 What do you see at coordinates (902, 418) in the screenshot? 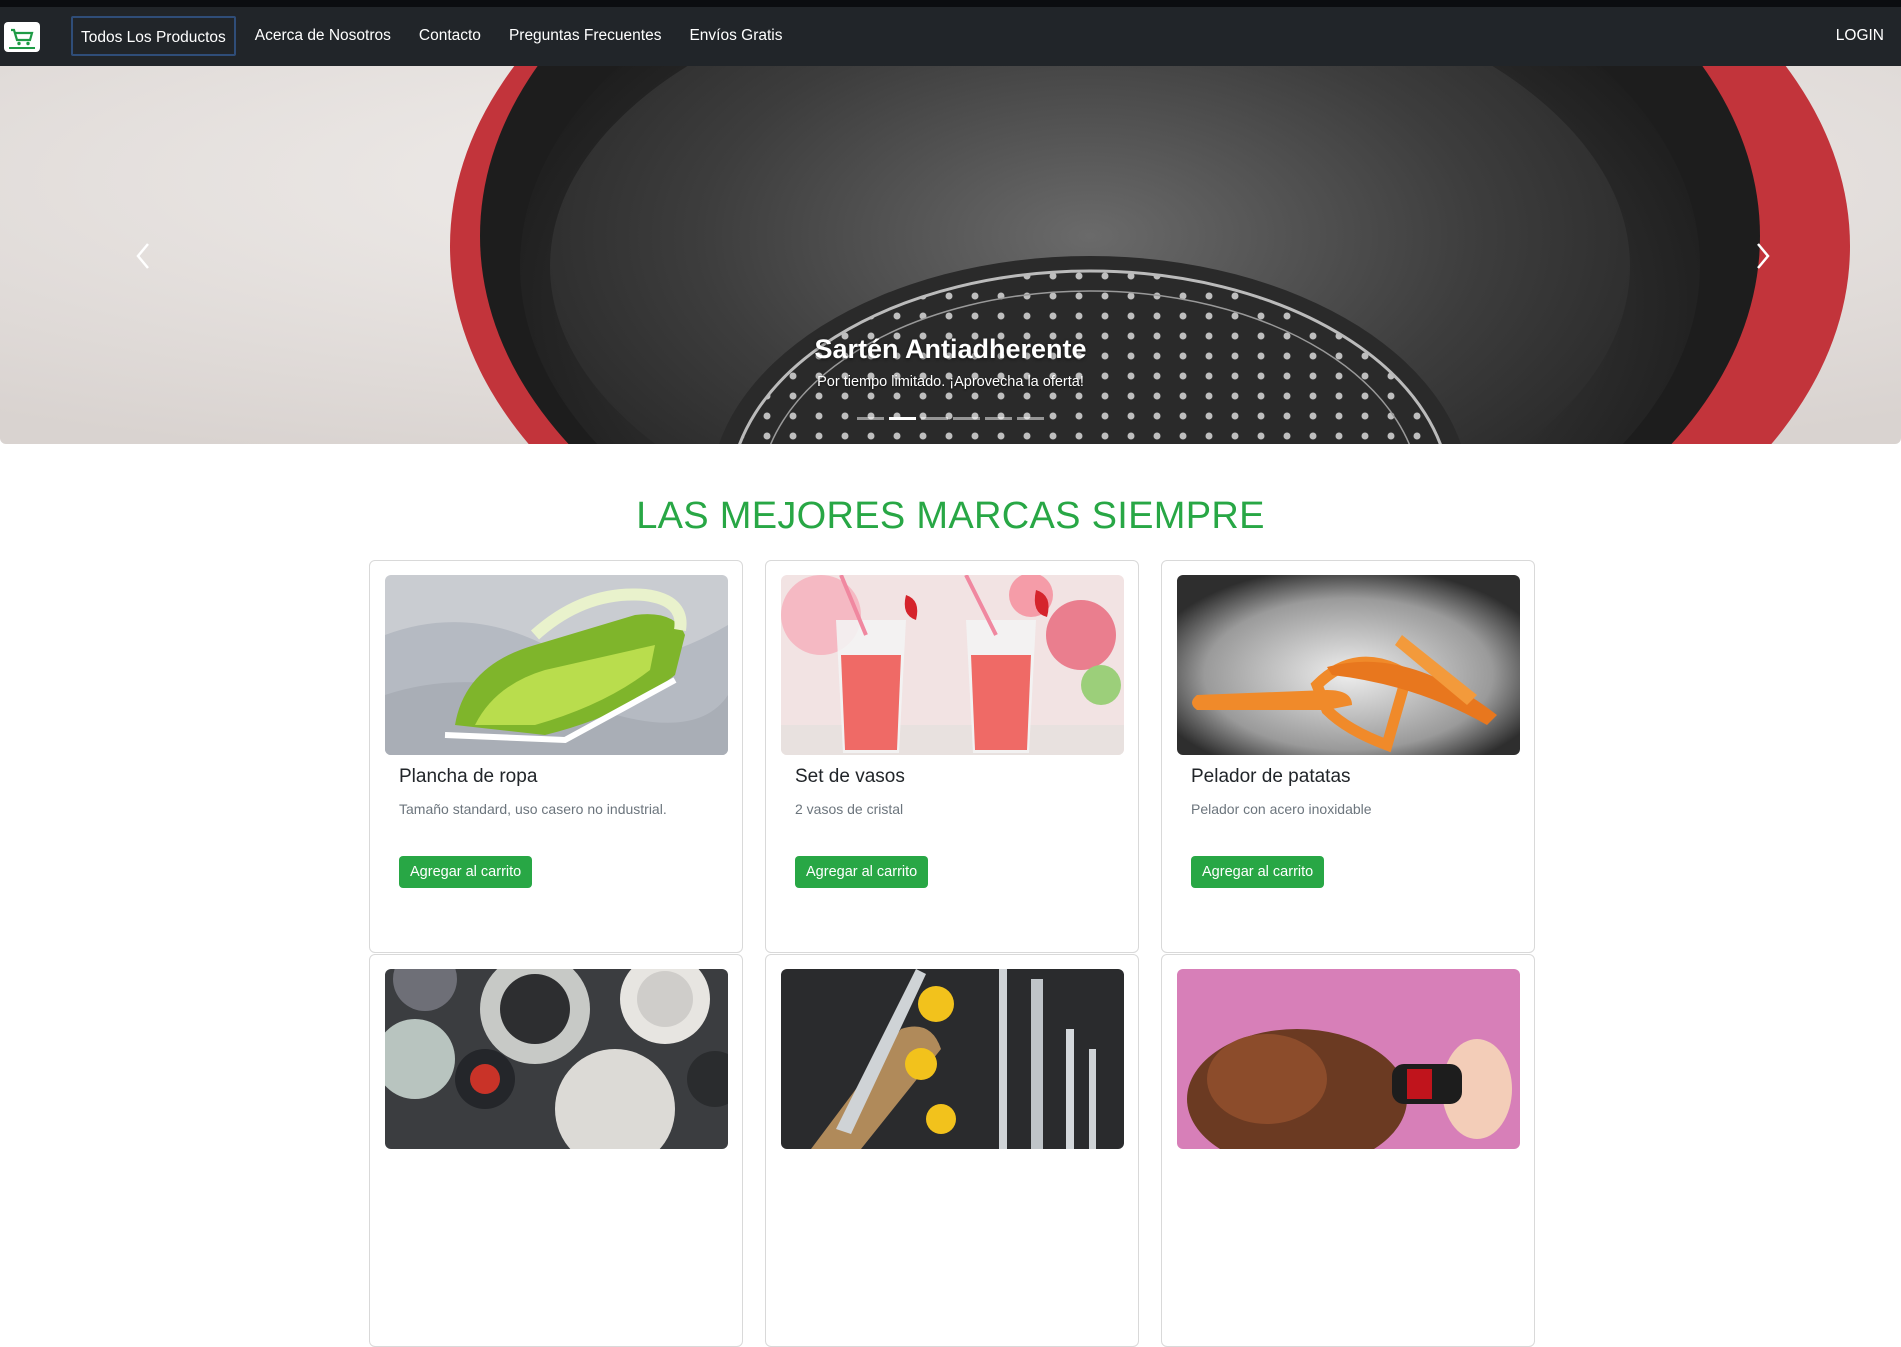
I see `carousel-indicator-active` at bounding box center [902, 418].